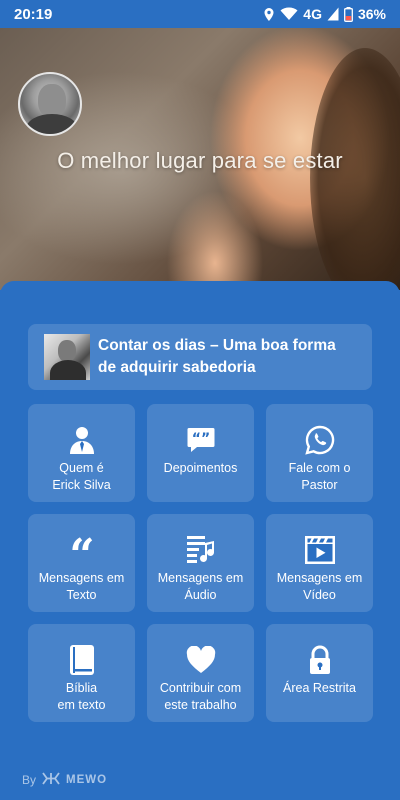 The height and width of the screenshot is (800, 400). I want to click on mewo-logo-icon, so click(51, 780).